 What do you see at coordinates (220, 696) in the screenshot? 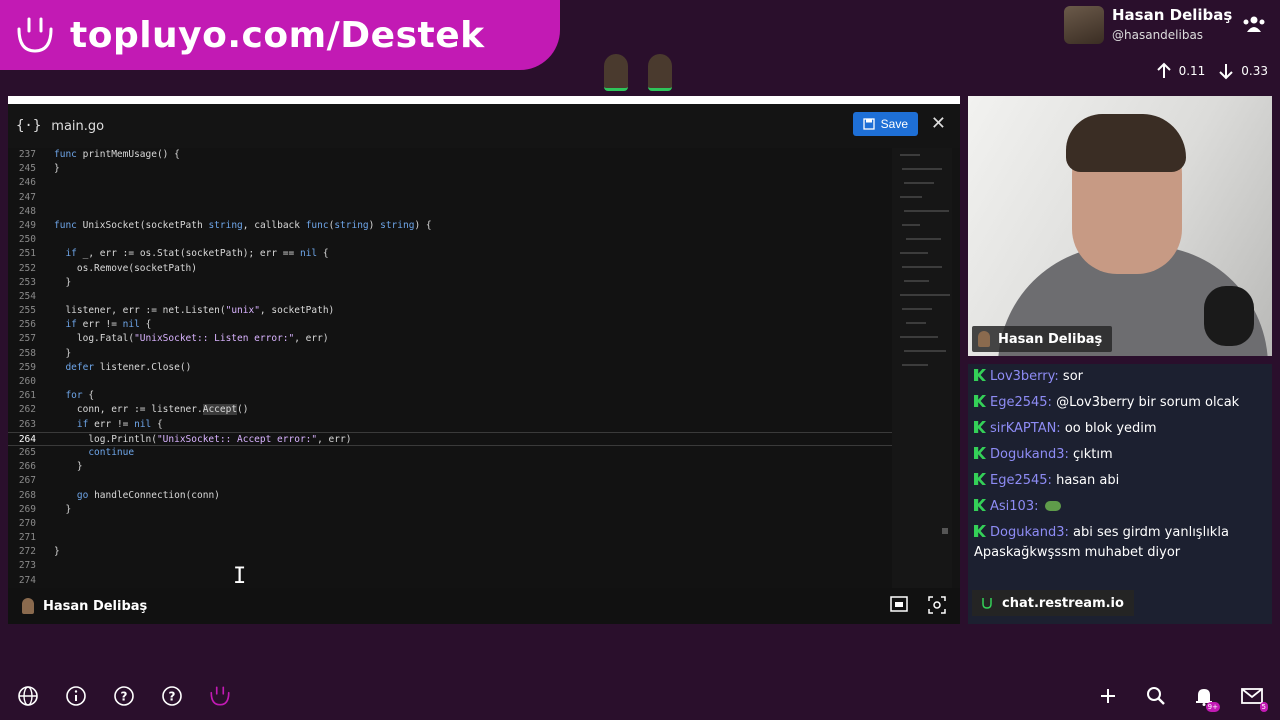
I see `topluyo-logo-icon` at bounding box center [220, 696].